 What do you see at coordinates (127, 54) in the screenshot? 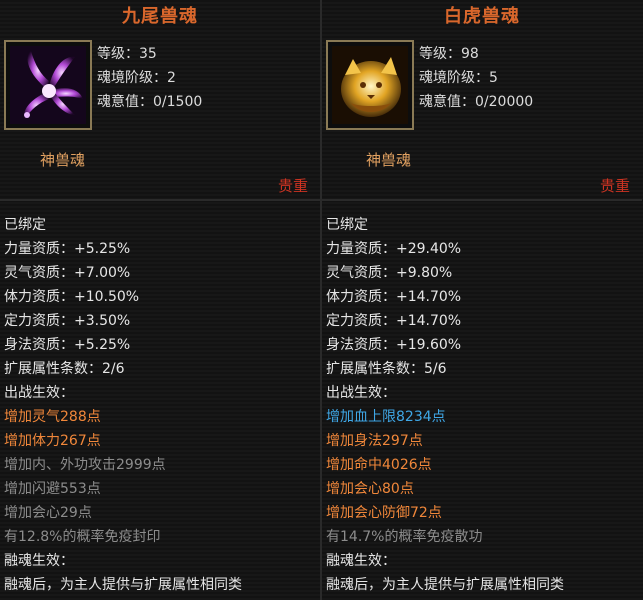
I see `soul-level: 等级：35` at bounding box center [127, 54].